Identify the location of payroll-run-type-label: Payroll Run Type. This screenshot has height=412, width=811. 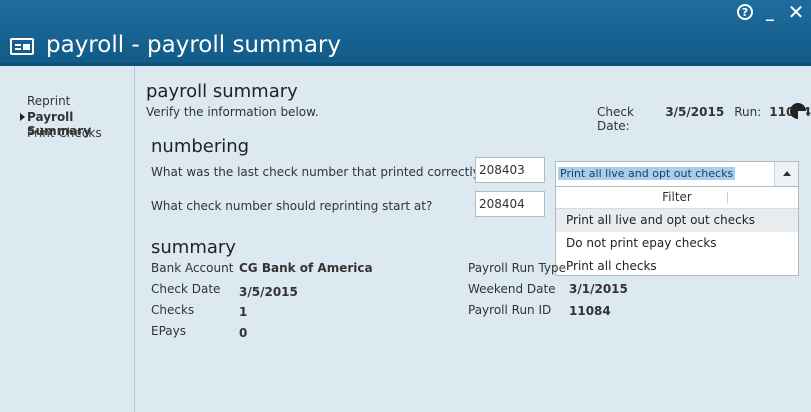
(517, 268).